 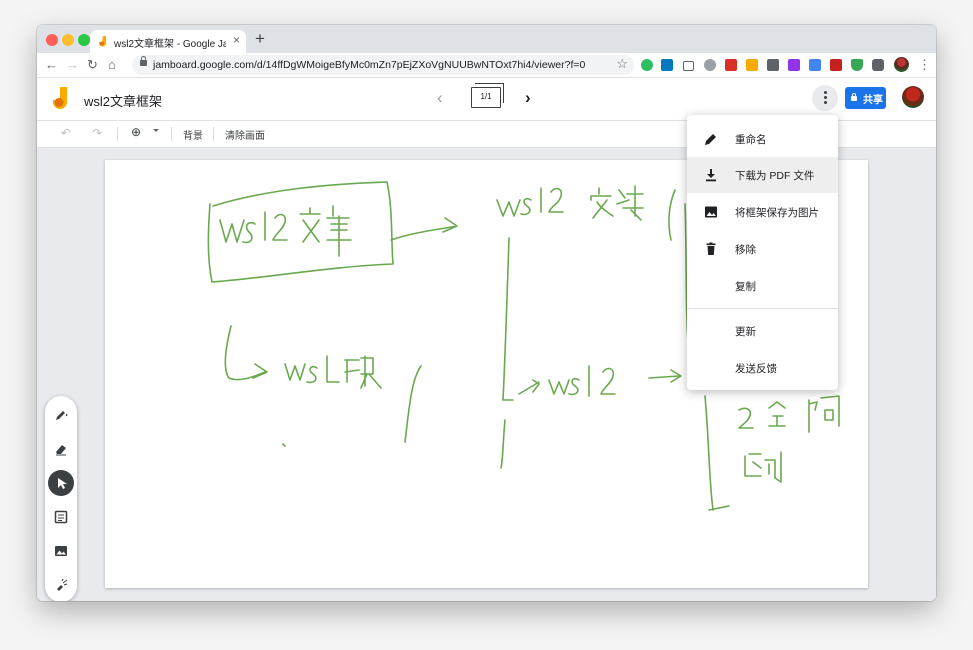 I want to click on extension-icon-a, so click(x=710, y=65).